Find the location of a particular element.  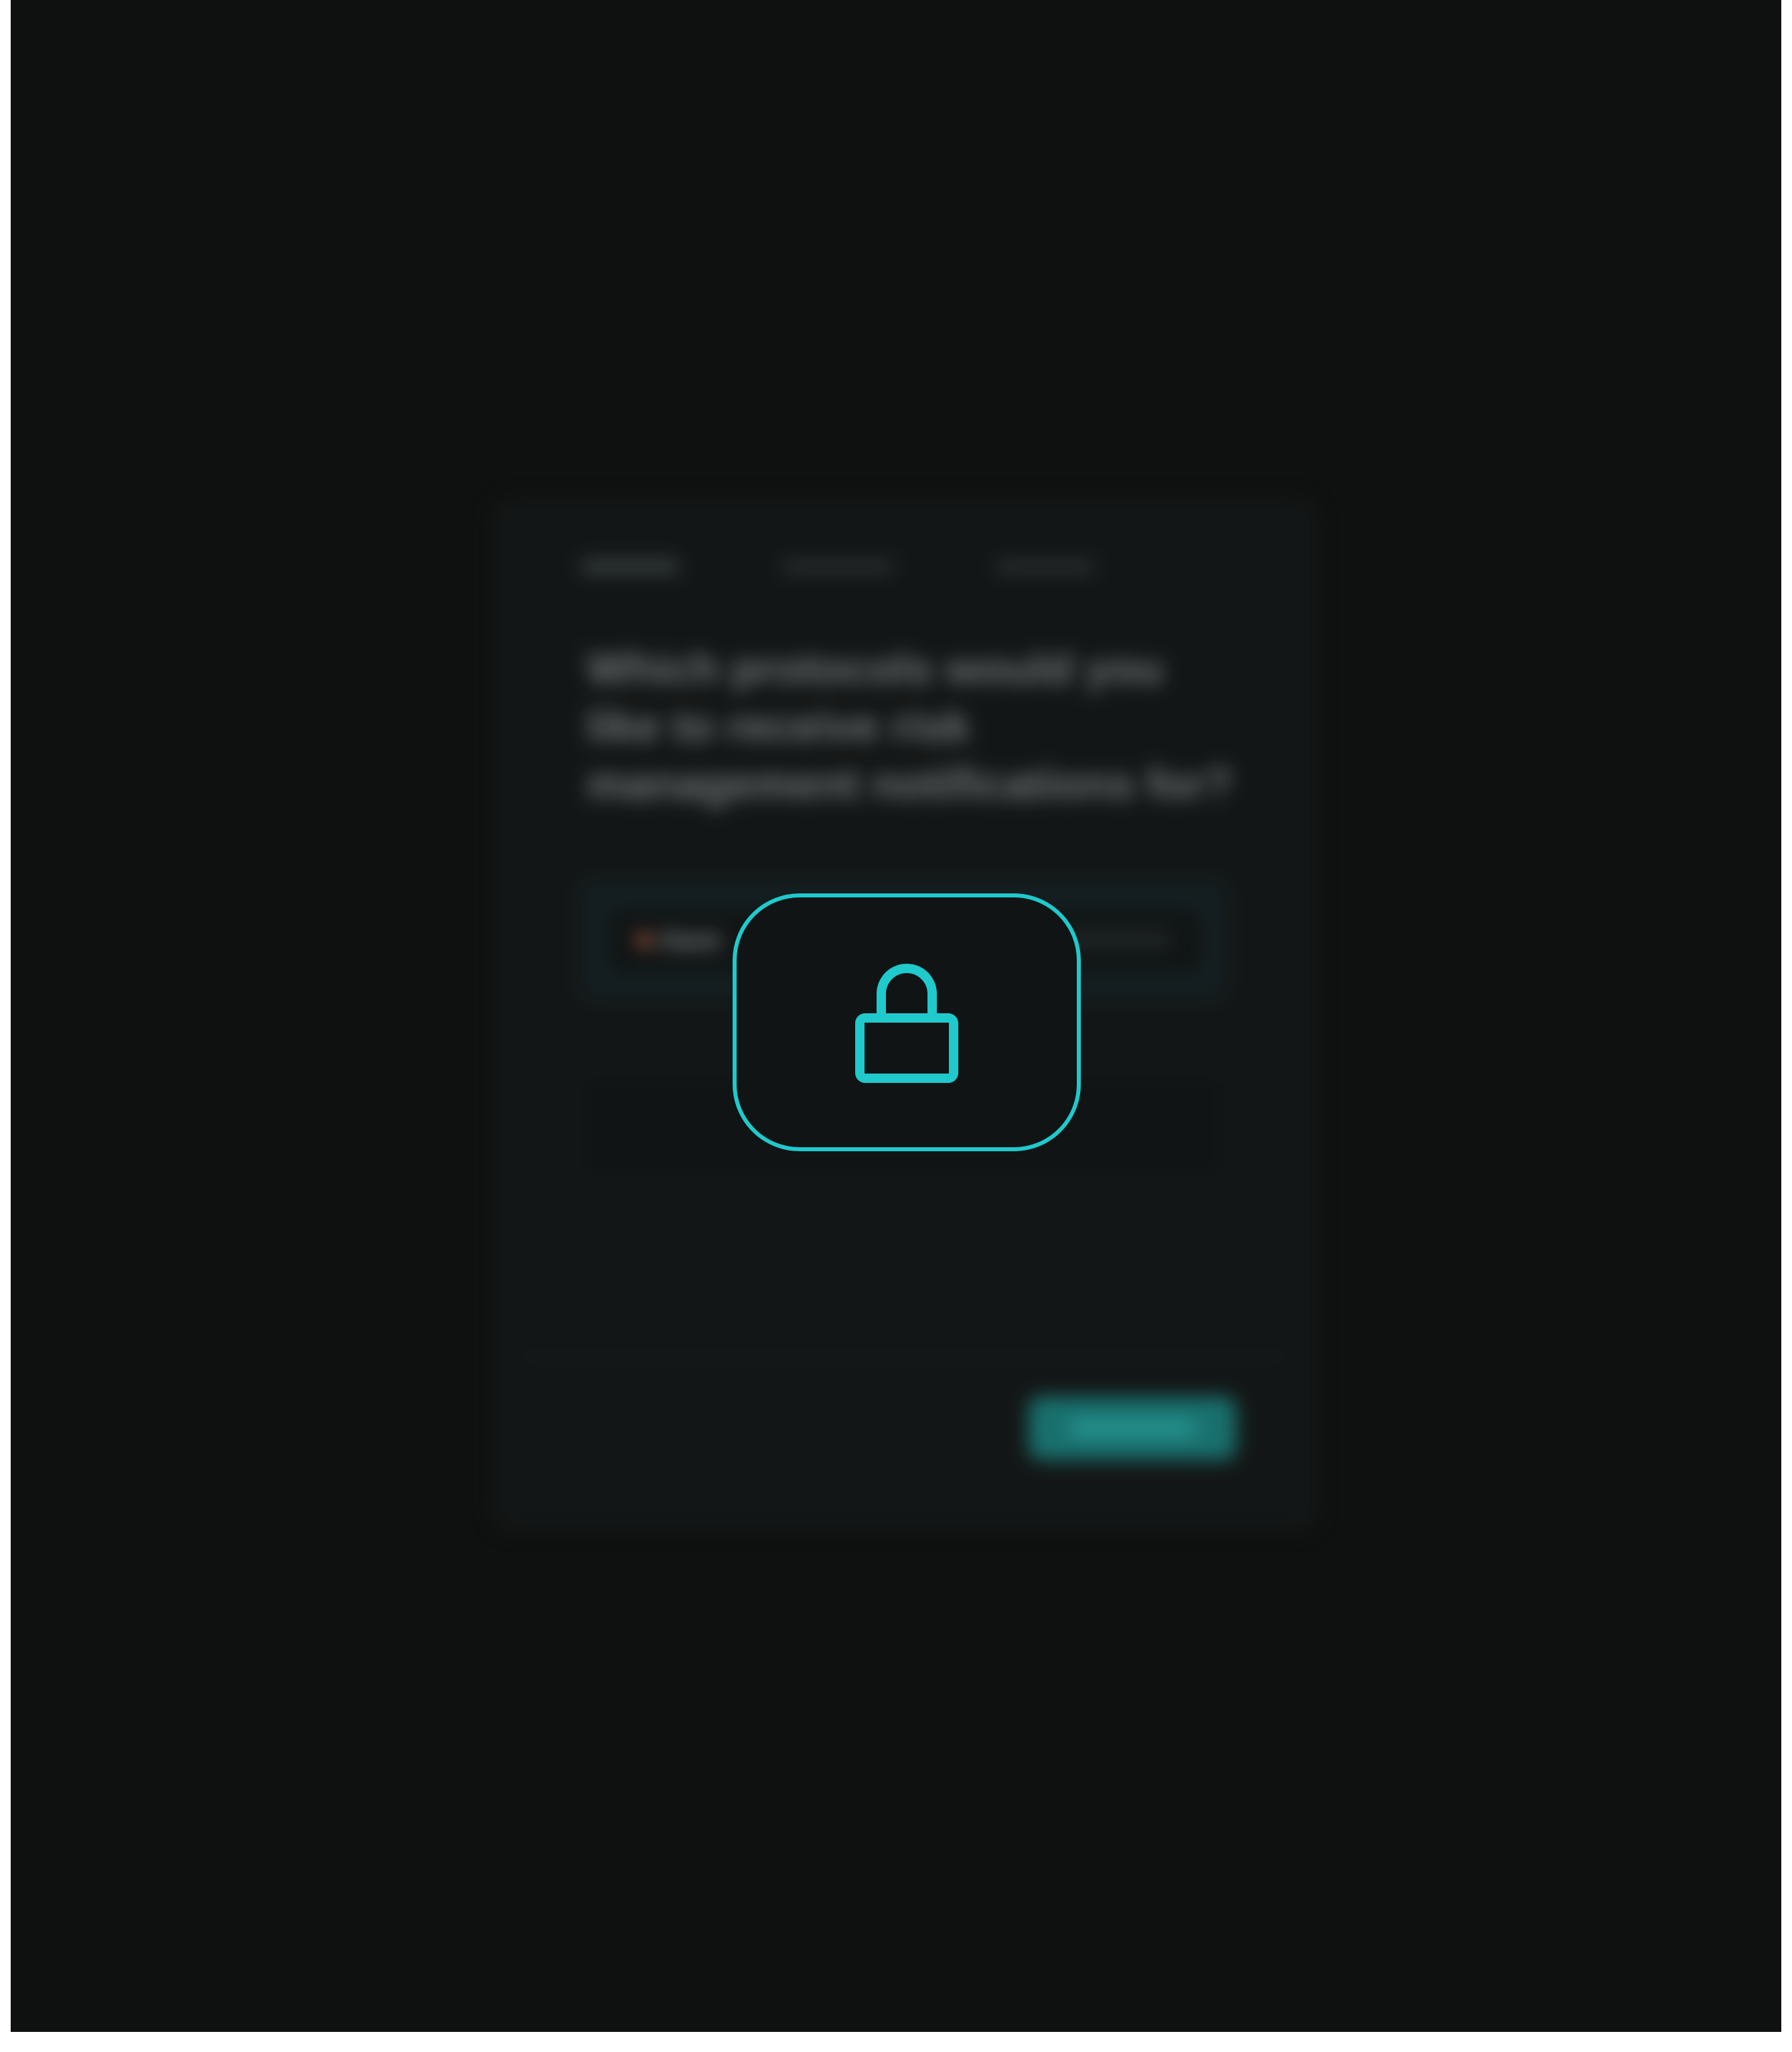

selected-protocol-chip: Aave is located at coordinates (679, 940).